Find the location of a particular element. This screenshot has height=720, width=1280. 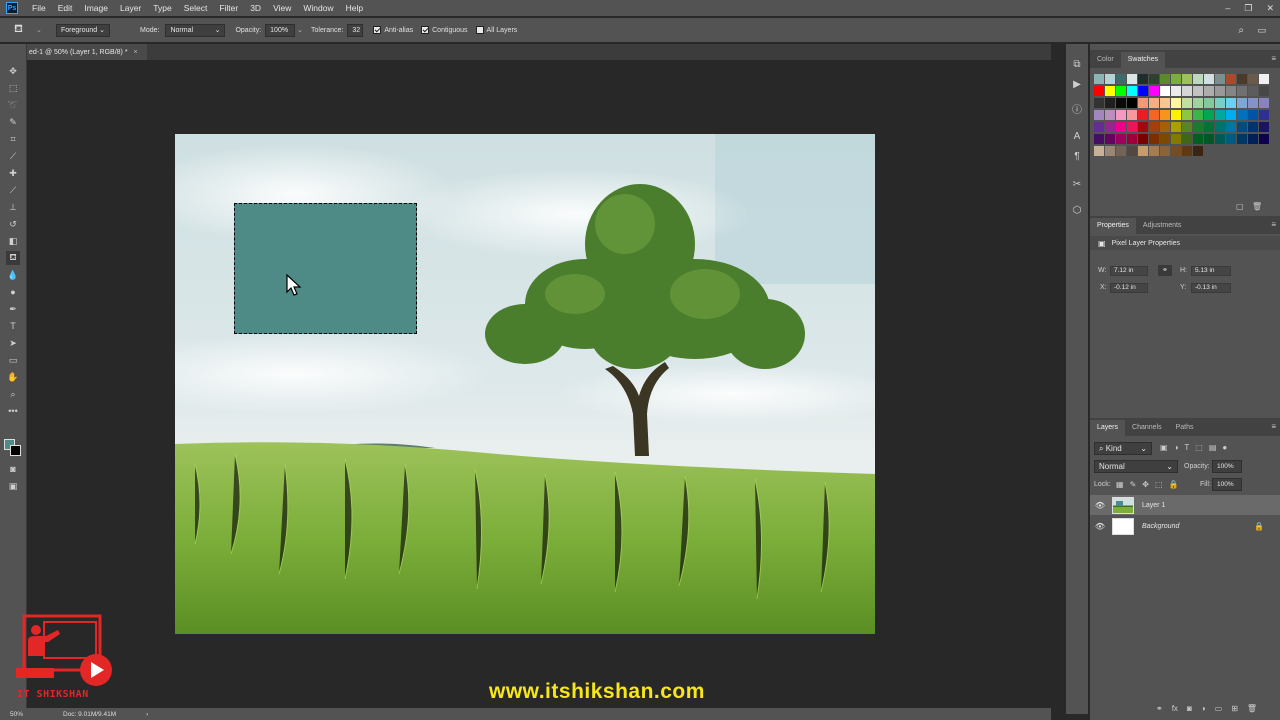

lasso-tool-icon: ➰ is located at coordinates (13, 105).